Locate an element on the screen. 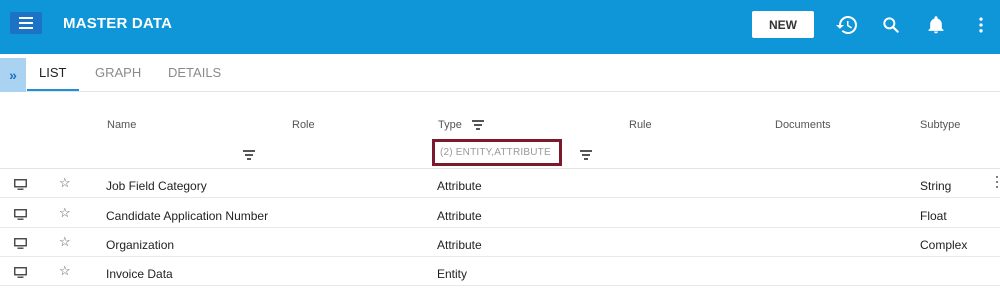  row-type: Entity is located at coordinates (452, 274).